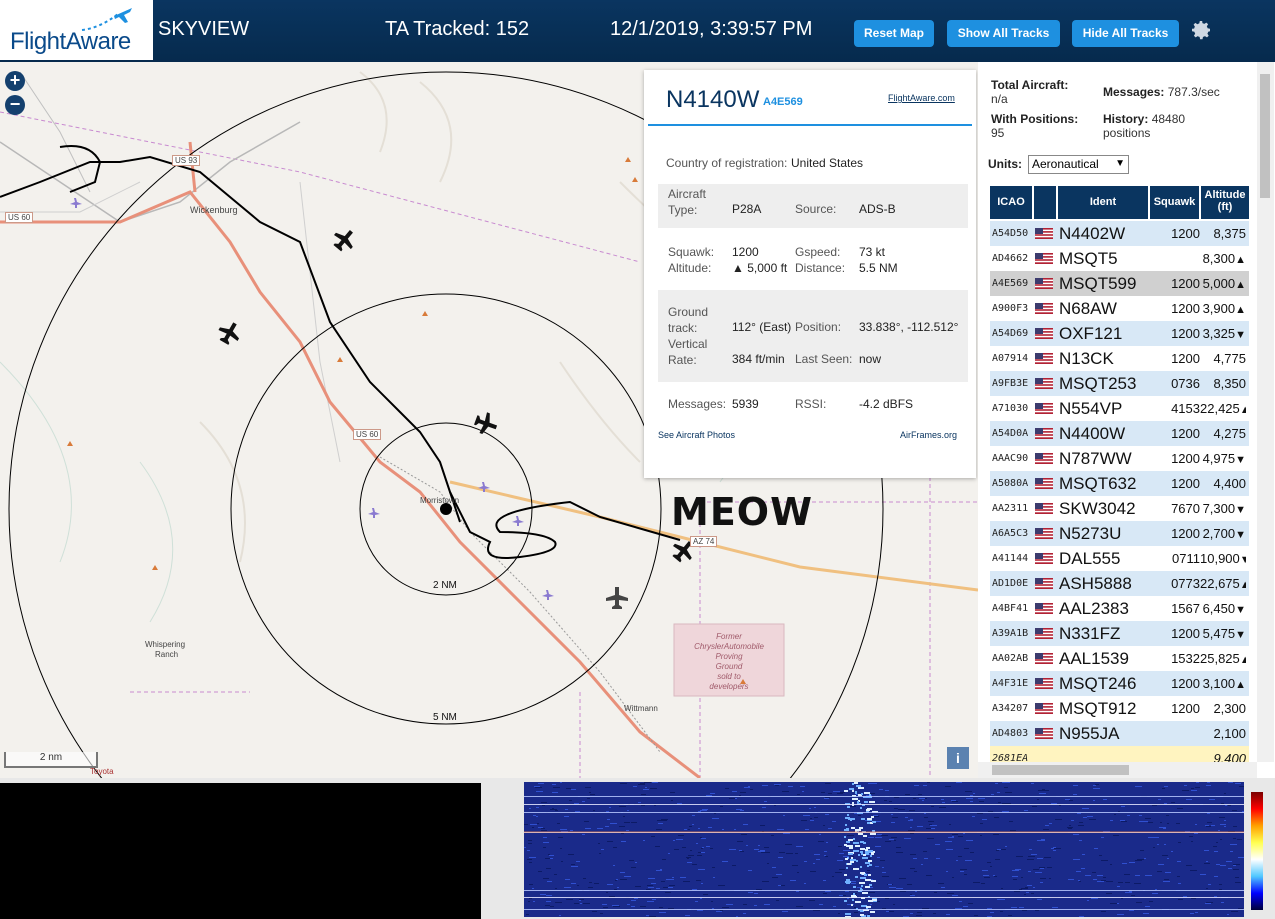 This screenshot has height=919, width=1275. Describe the element at coordinates (1010, 333) in the screenshot. I see `icao-cell: A54D69` at that location.